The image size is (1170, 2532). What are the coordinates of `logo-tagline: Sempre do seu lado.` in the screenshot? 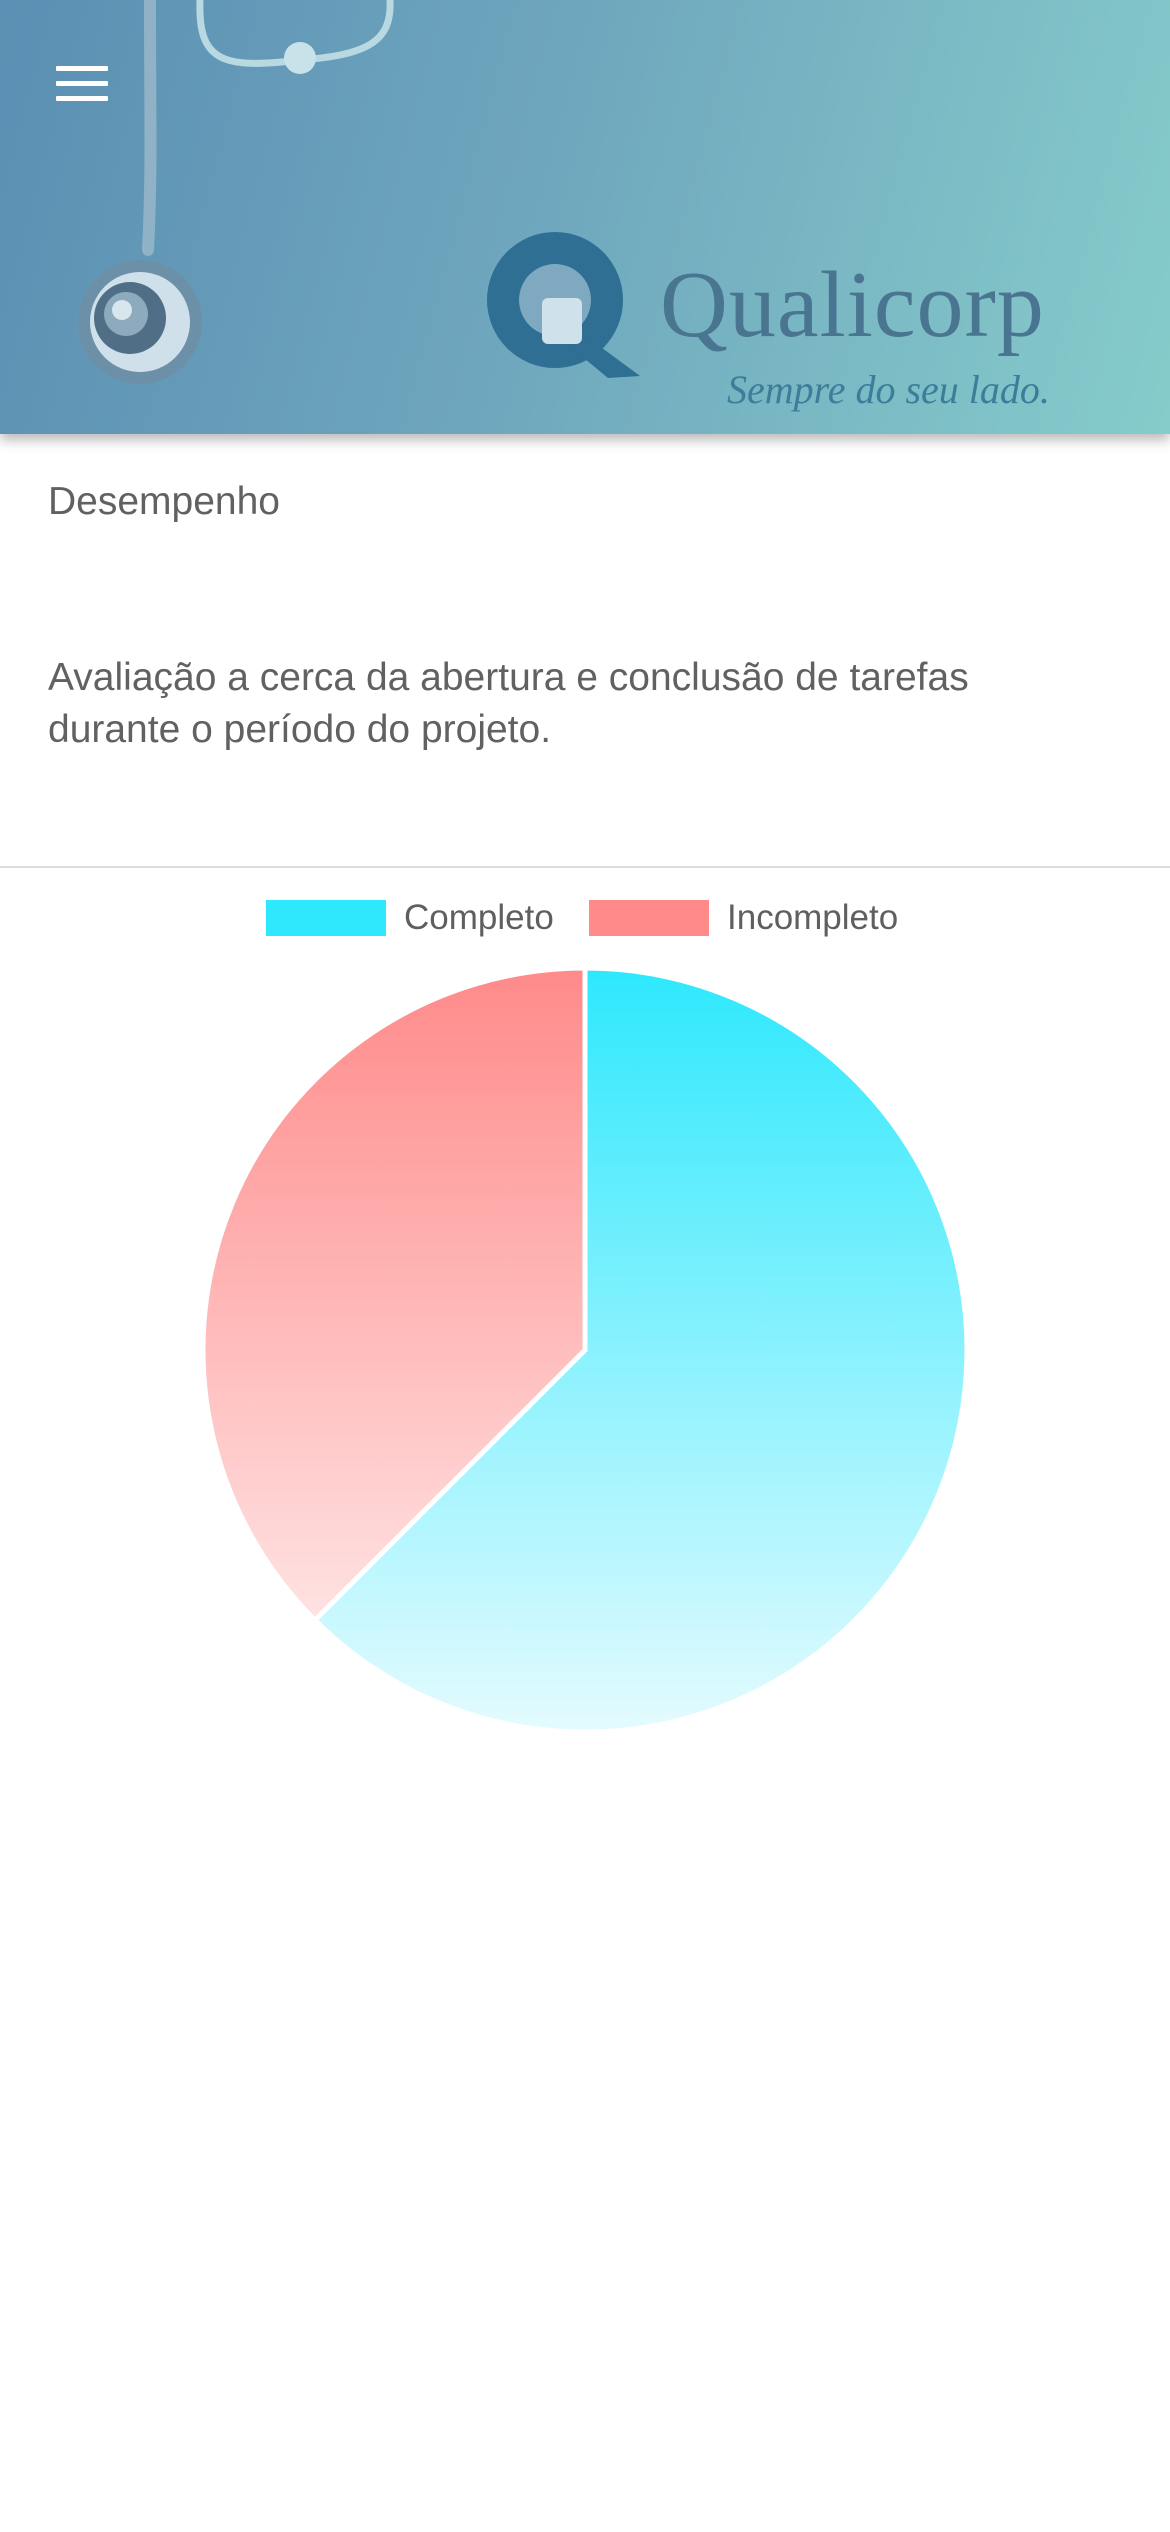 It's located at (888, 389).